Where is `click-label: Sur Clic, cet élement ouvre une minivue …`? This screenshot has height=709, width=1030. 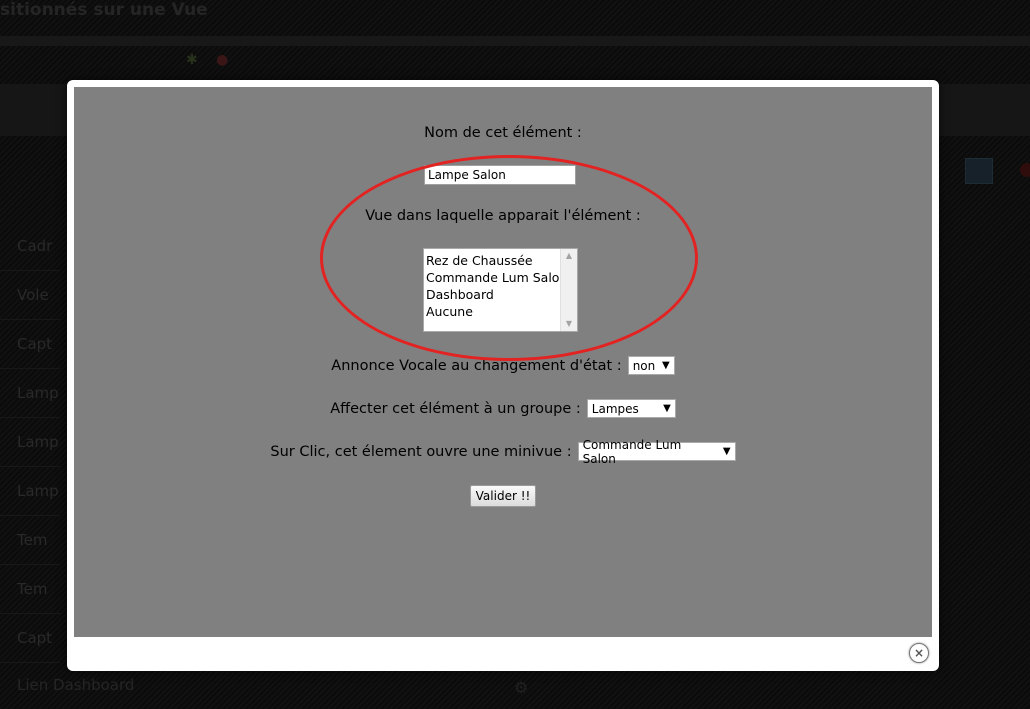
click-label: Sur Clic, cet élement ouvre une minivue … is located at coordinates (421, 451).